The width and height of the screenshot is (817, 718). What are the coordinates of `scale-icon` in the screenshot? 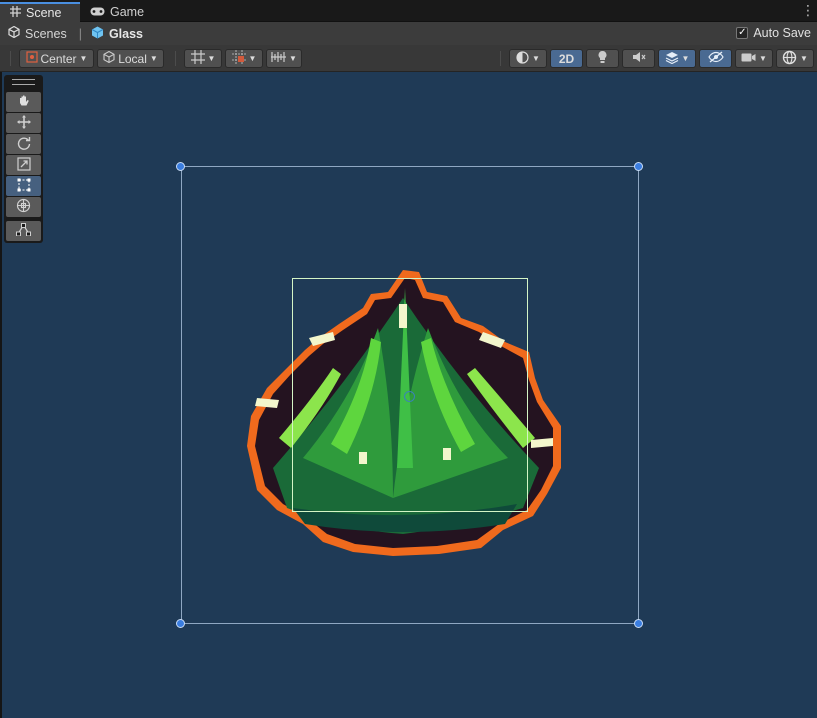 It's located at (23, 165).